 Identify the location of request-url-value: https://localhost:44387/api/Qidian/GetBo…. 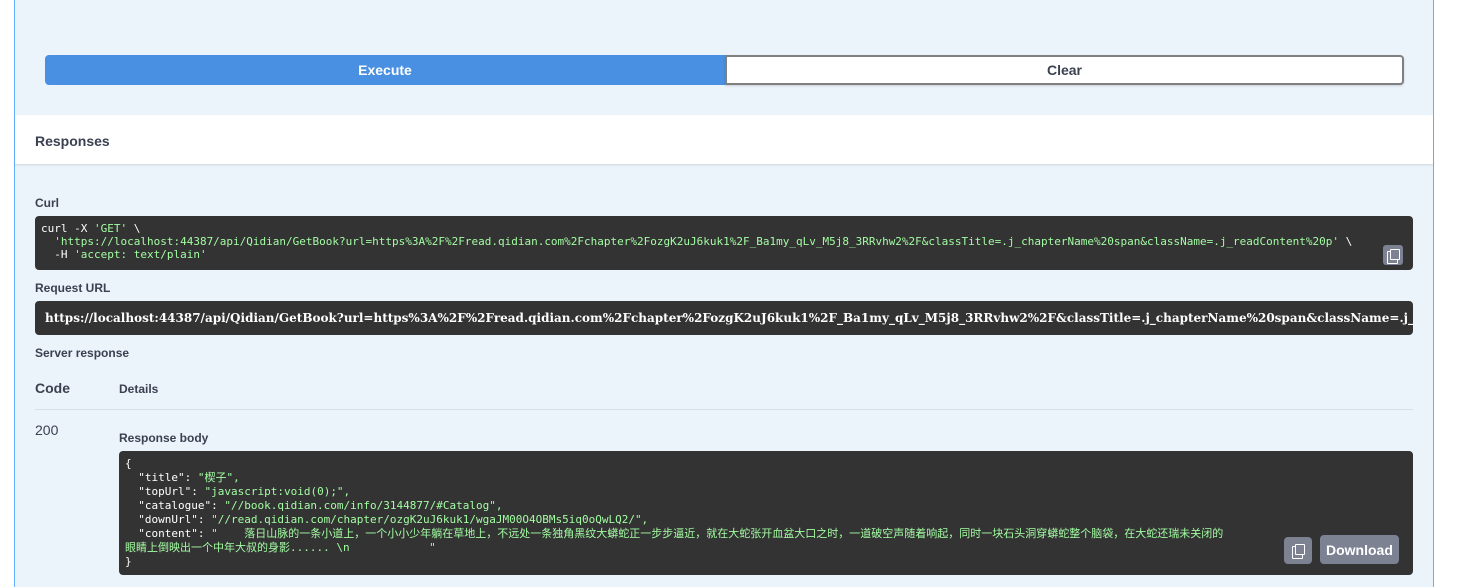
(724, 318).